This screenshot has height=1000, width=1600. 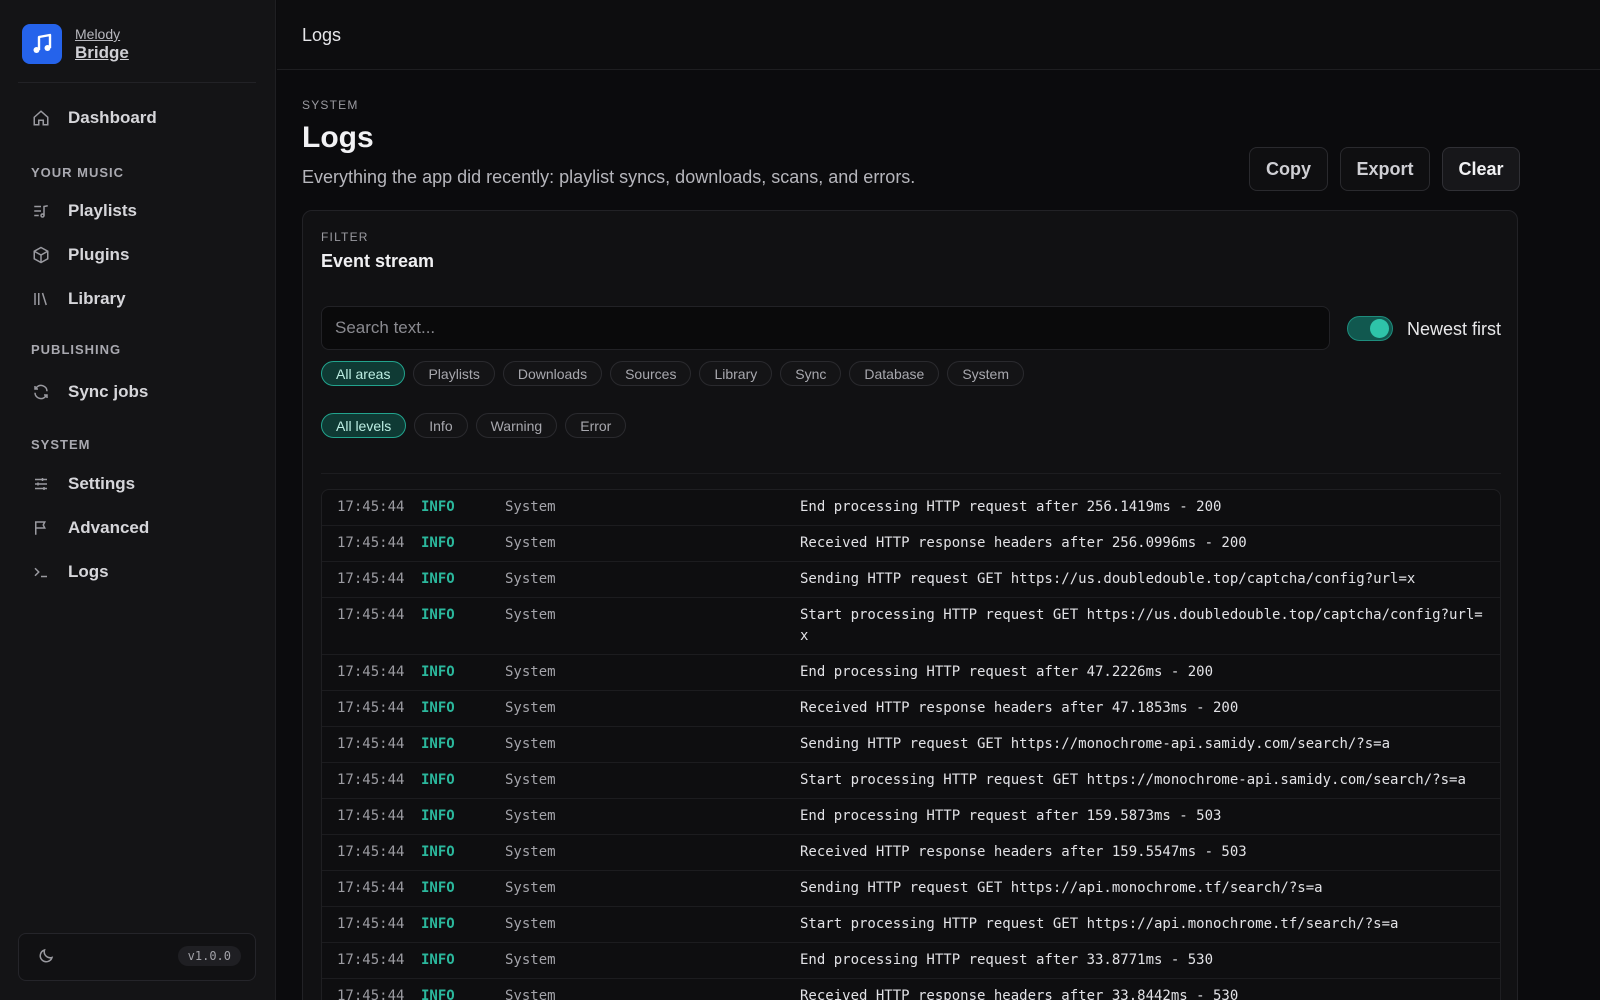 I want to click on sidebar-item-sync-jobs: Sync jobs, so click(x=137, y=392).